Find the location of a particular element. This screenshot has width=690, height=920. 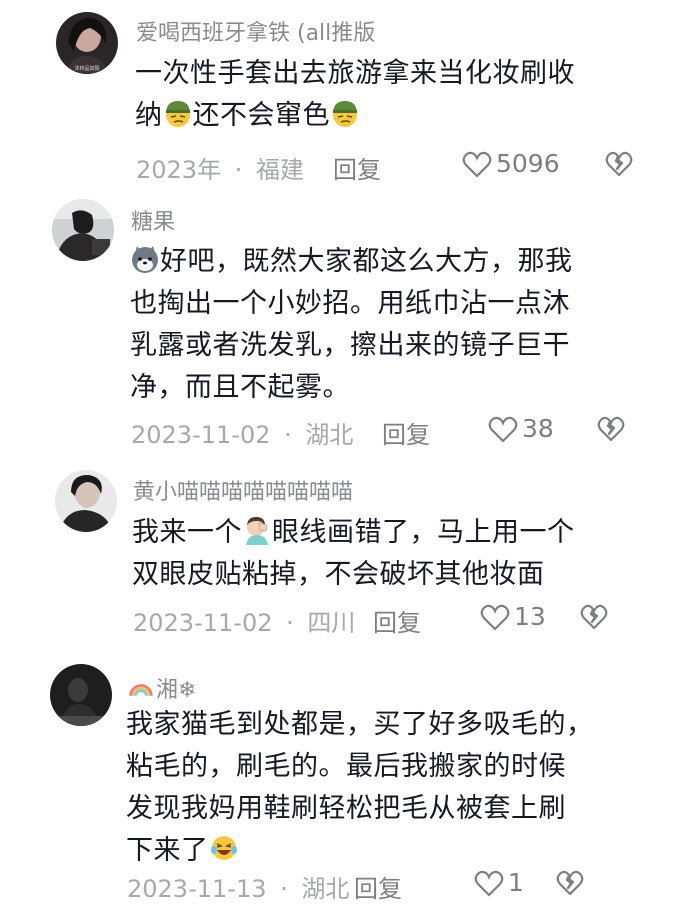

comment-text-line: 净，而且不起雾。 is located at coordinates (240, 387).